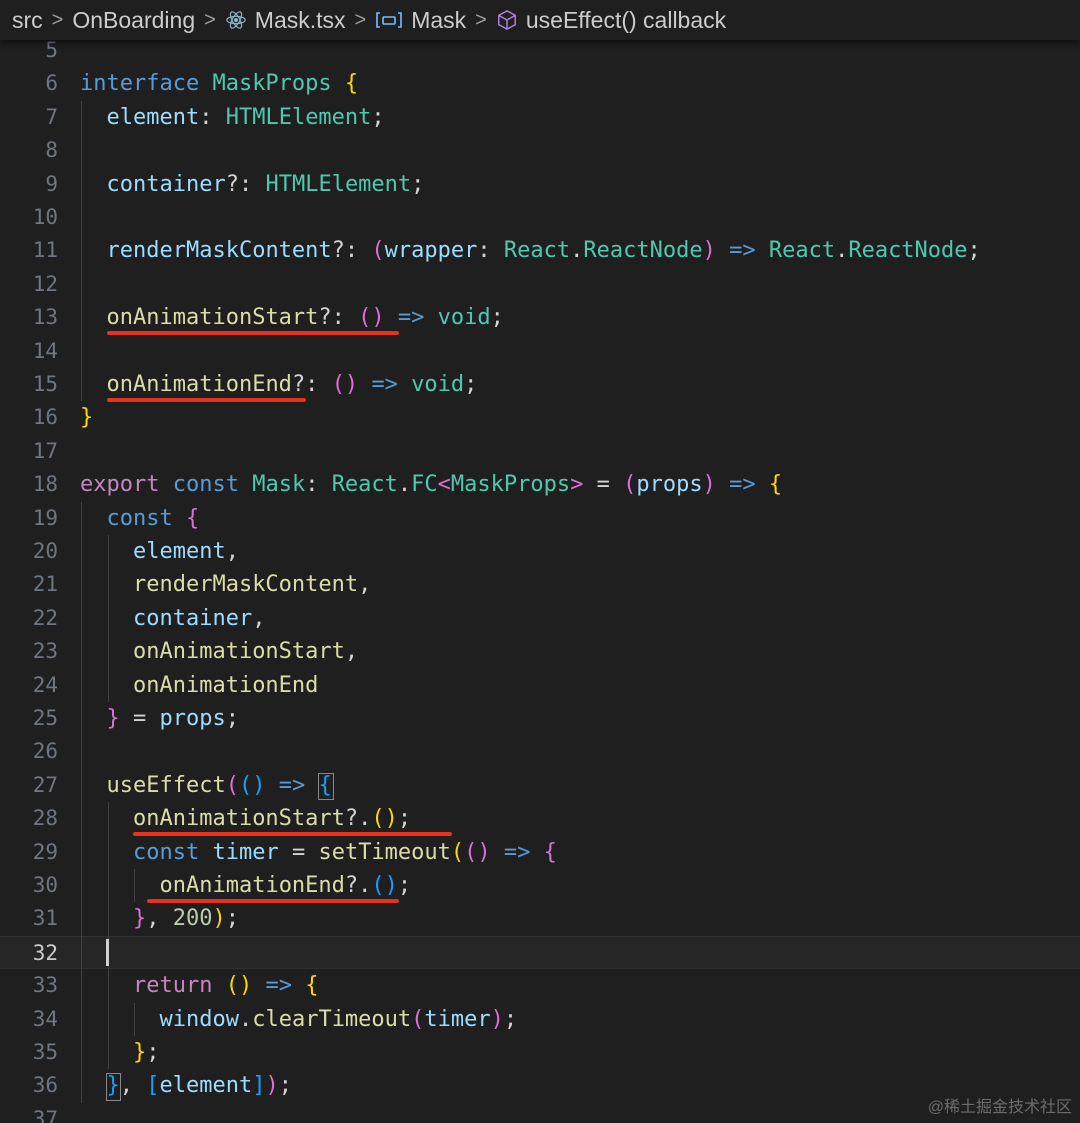 The image size is (1080, 1123). I want to click on code-line: 16}, so click(540, 417).